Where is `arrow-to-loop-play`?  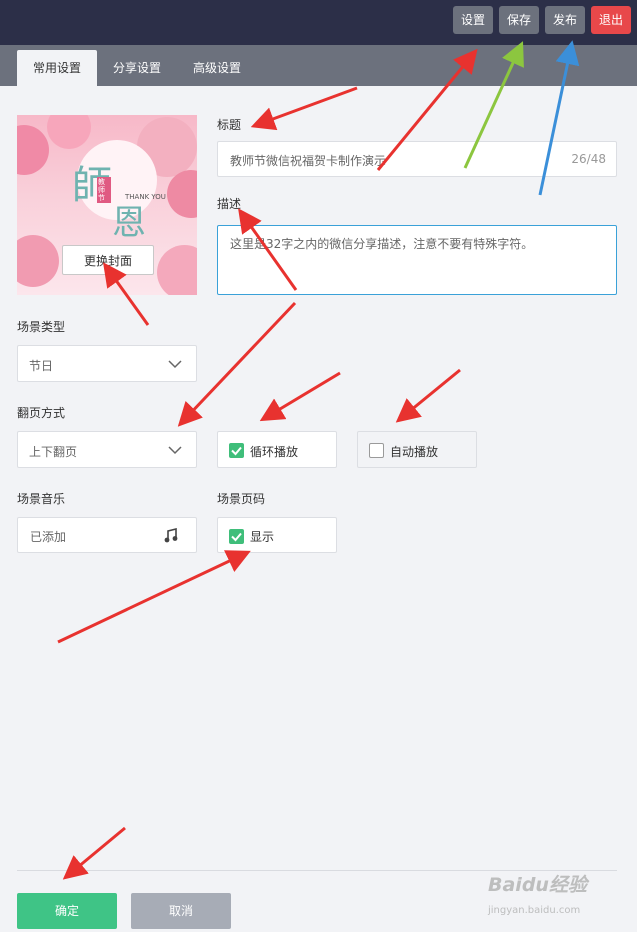 arrow-to-loop-play is located at coordinates (300, 396).